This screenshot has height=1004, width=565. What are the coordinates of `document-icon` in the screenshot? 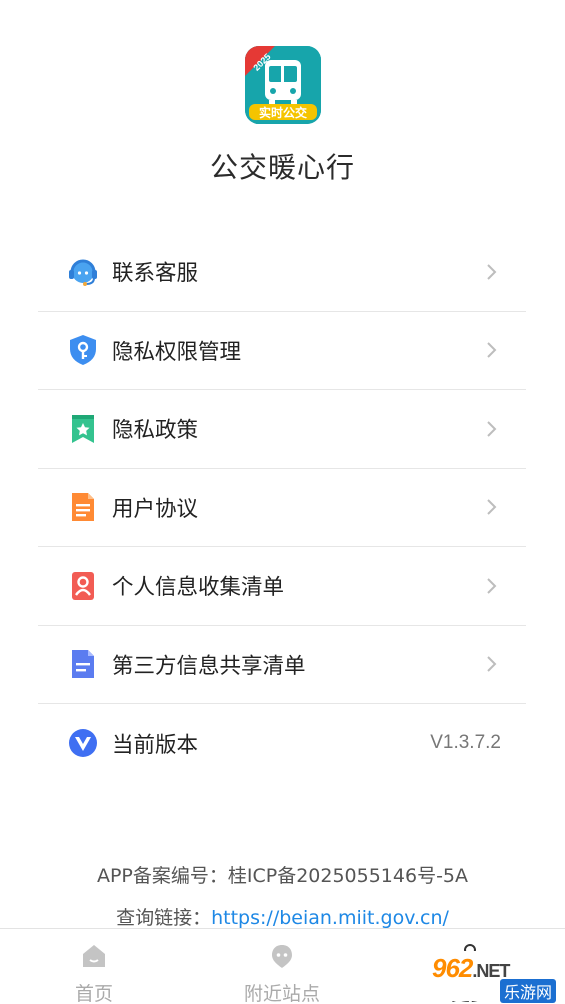 It's located at (83, 507).